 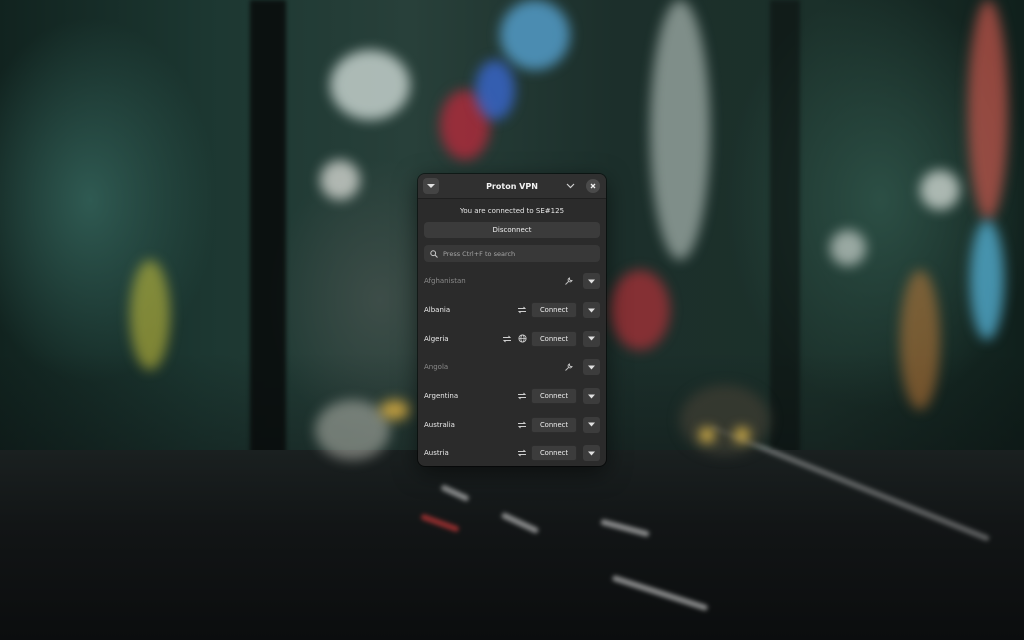 I want to click on country-row-argentina: Argentina Connect, so click(x=512, y=396).